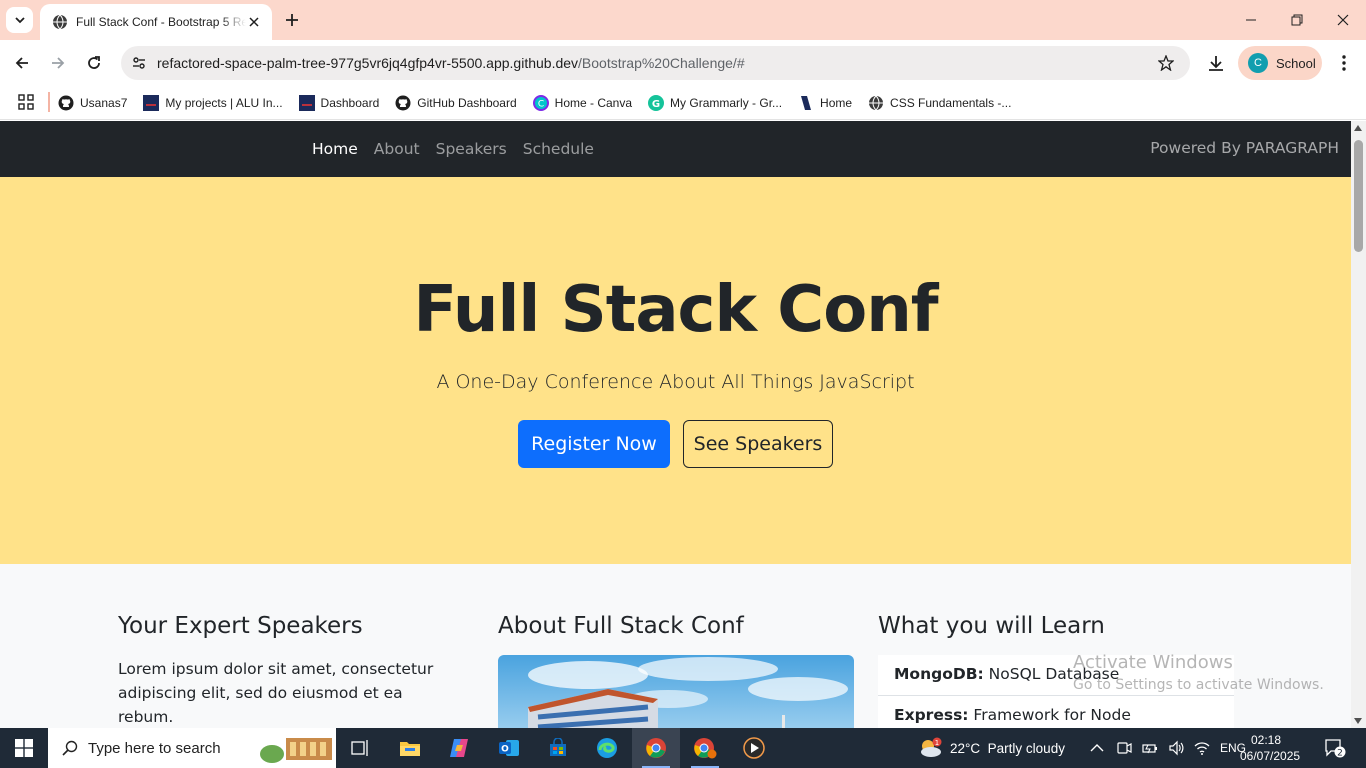 This screenshot has width=1366, height=768. Describe the element at coordinates (192, 748) in the screenshot. I see `taskbar-search-box: Type here to search` at that location.